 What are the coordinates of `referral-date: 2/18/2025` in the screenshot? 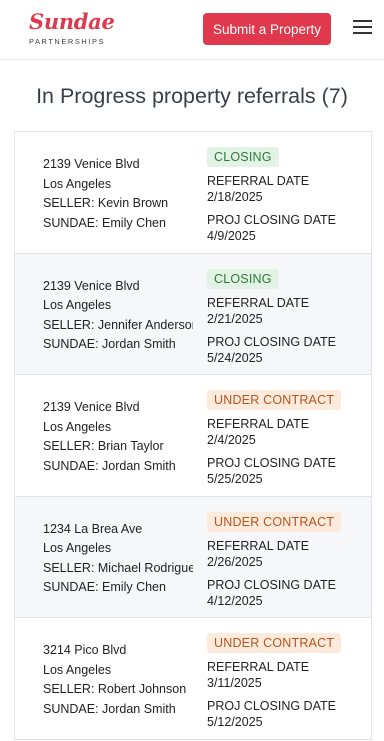 It's located at (235, 197).